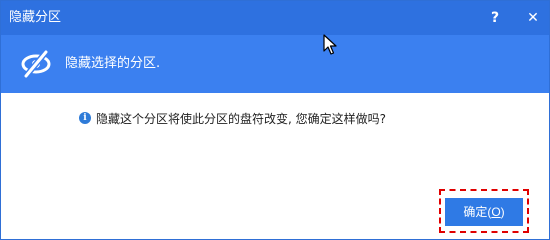  I want to click on message-text: 隐藏这个分区将使此分区的盘符改变, 您确定这样做吗?, so click(241, 118).